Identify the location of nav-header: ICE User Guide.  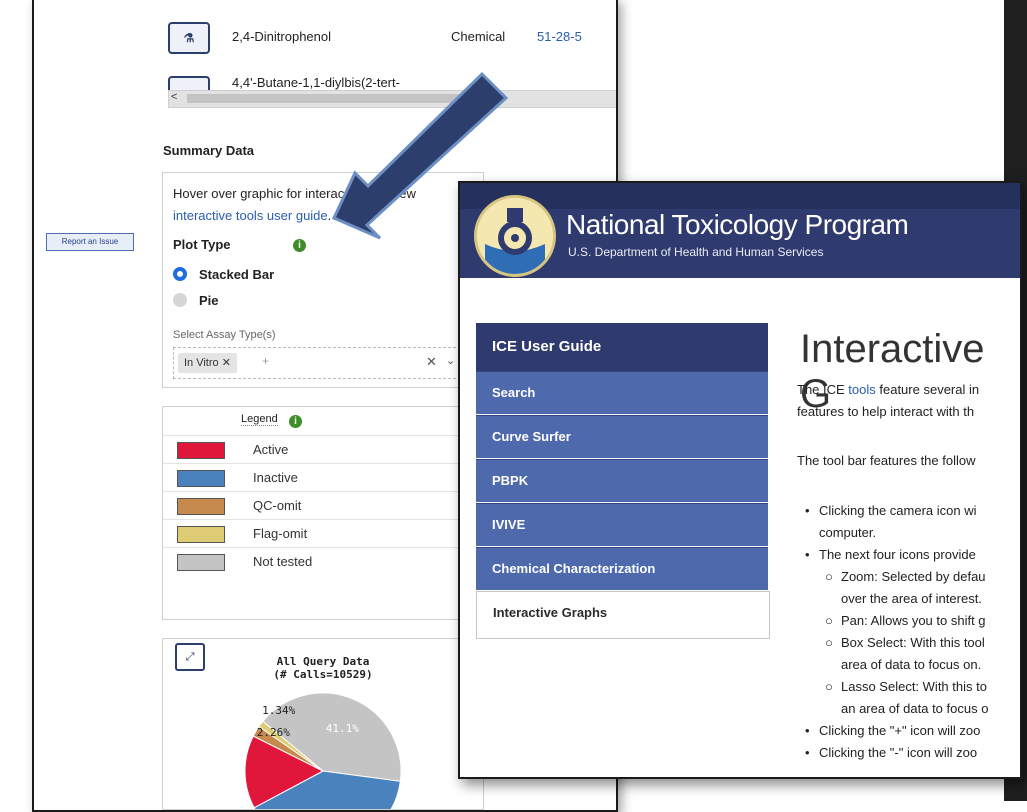
(622, 347).